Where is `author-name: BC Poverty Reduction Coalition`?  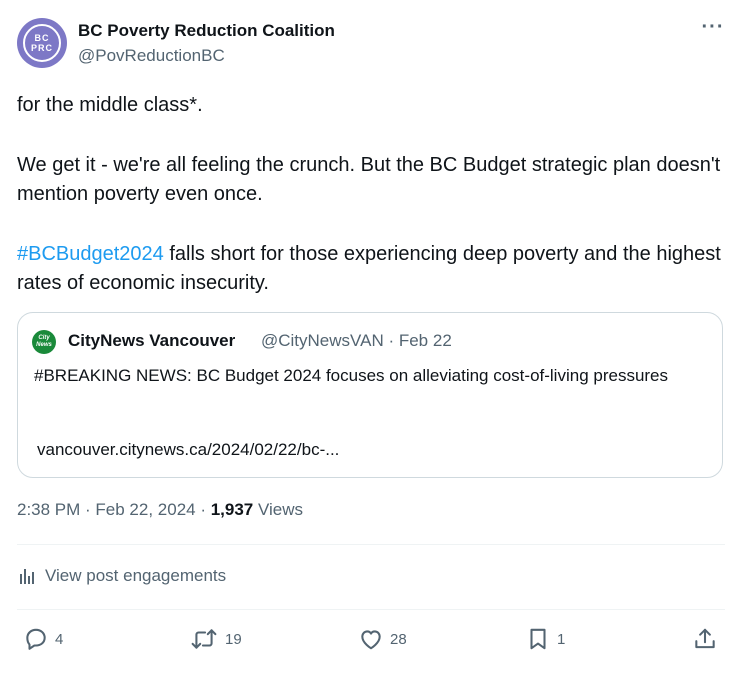 author-name: BC Poverty Reduction Coalition is located at coordinates (206, 31).